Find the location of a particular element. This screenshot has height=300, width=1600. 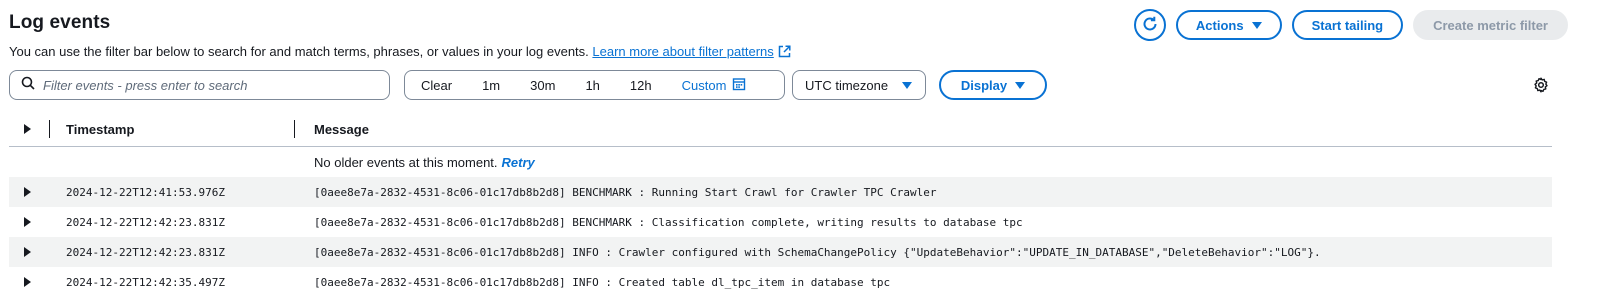

table-header: Timestamp Message is located at coordinates (780, 129).